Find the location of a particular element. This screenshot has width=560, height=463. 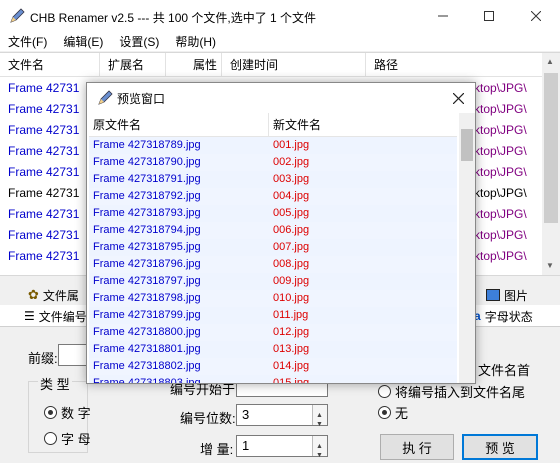

close-icon is located at coordinates (458, 98).